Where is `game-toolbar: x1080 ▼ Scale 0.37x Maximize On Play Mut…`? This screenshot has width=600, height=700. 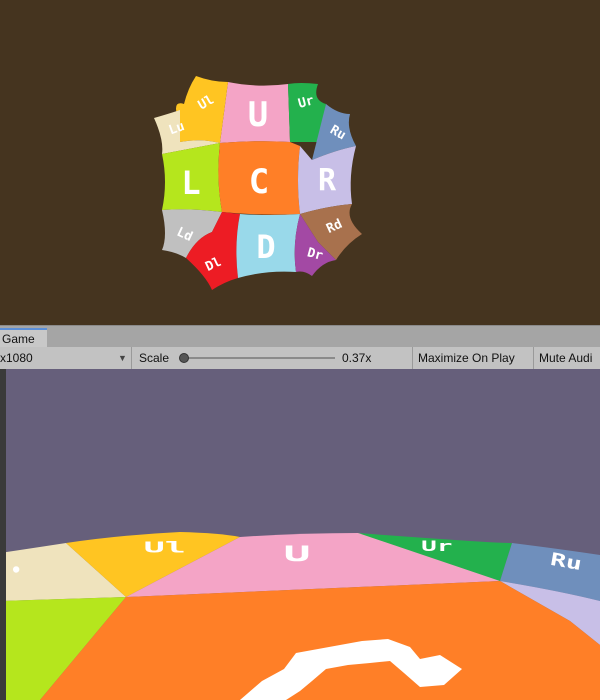 game-toolbar: x1080 ▼ Scale 0.37x Maximize On Play Mut… is located at coordinates (300, 358).